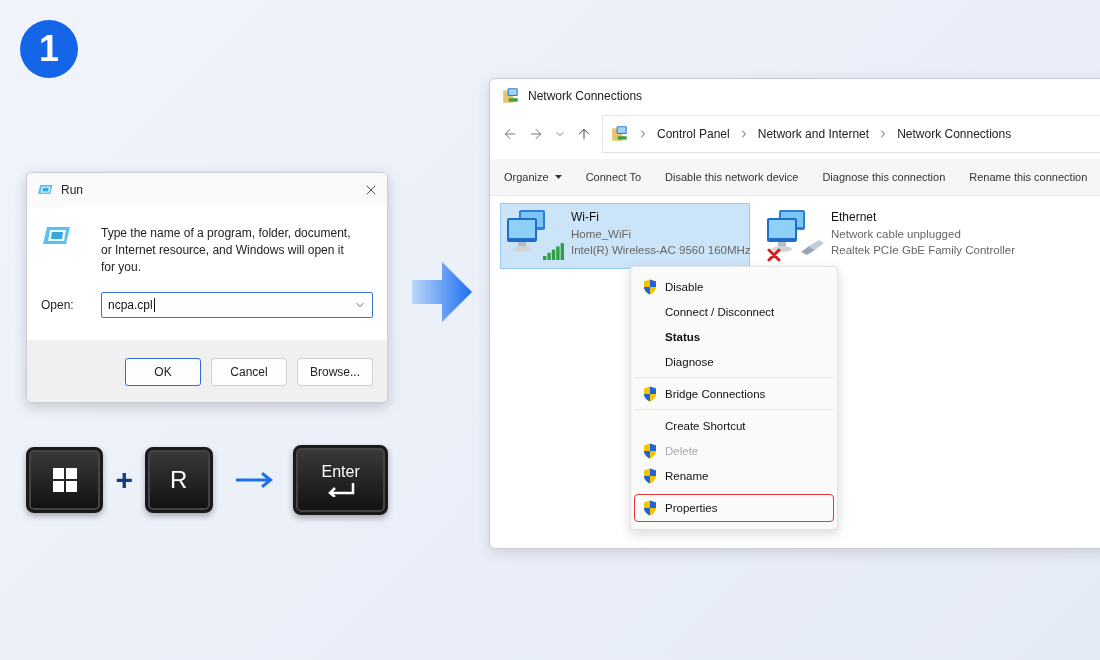 The image size is (1100, 660). What do you see at coordinates (613, 177) in the screenshot?
I see `toolbar-button: Connect To` at bounding box center [613, 177].